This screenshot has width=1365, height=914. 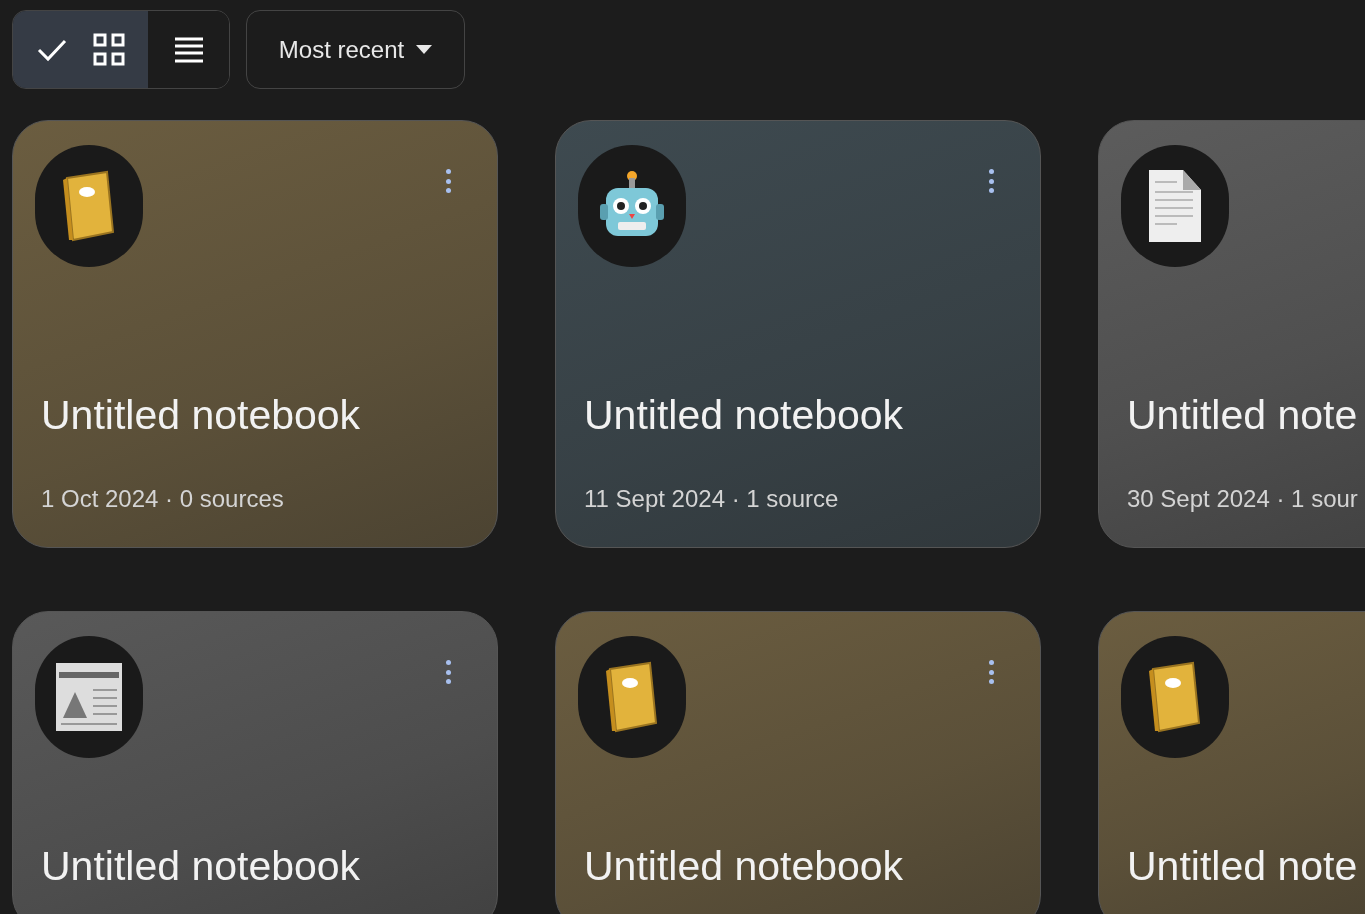 What do you see at coordinates (162, 499) in the screenshot?
I see `notebook-meta: 1 Oct 2024 · 0 sources` at bounding box center [162, 499].